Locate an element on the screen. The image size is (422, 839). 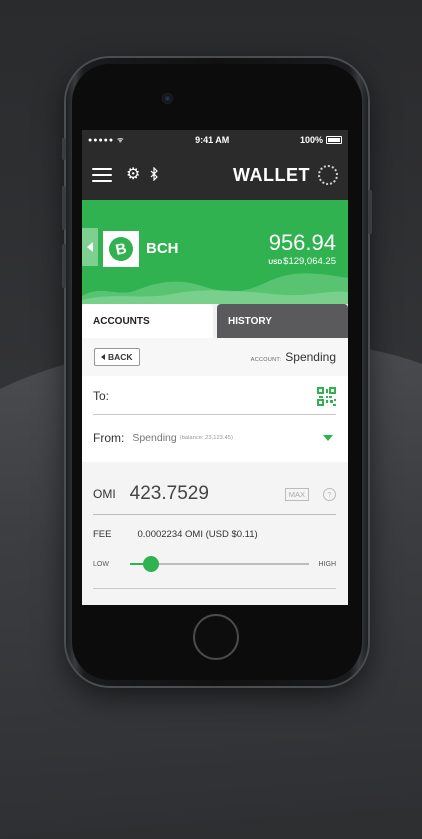
fee-label: FEE is located at coordinates (102, 534).